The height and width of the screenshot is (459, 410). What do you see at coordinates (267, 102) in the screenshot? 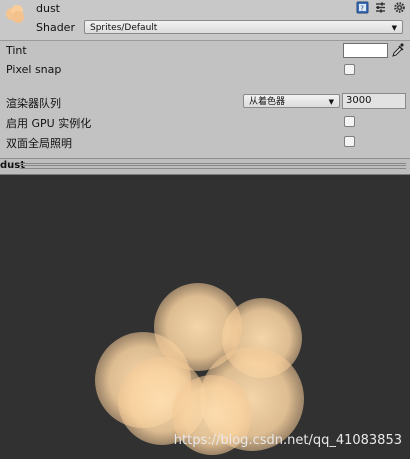
I see `render-queue-option: 从着色器` at bounding box center [267, 102].